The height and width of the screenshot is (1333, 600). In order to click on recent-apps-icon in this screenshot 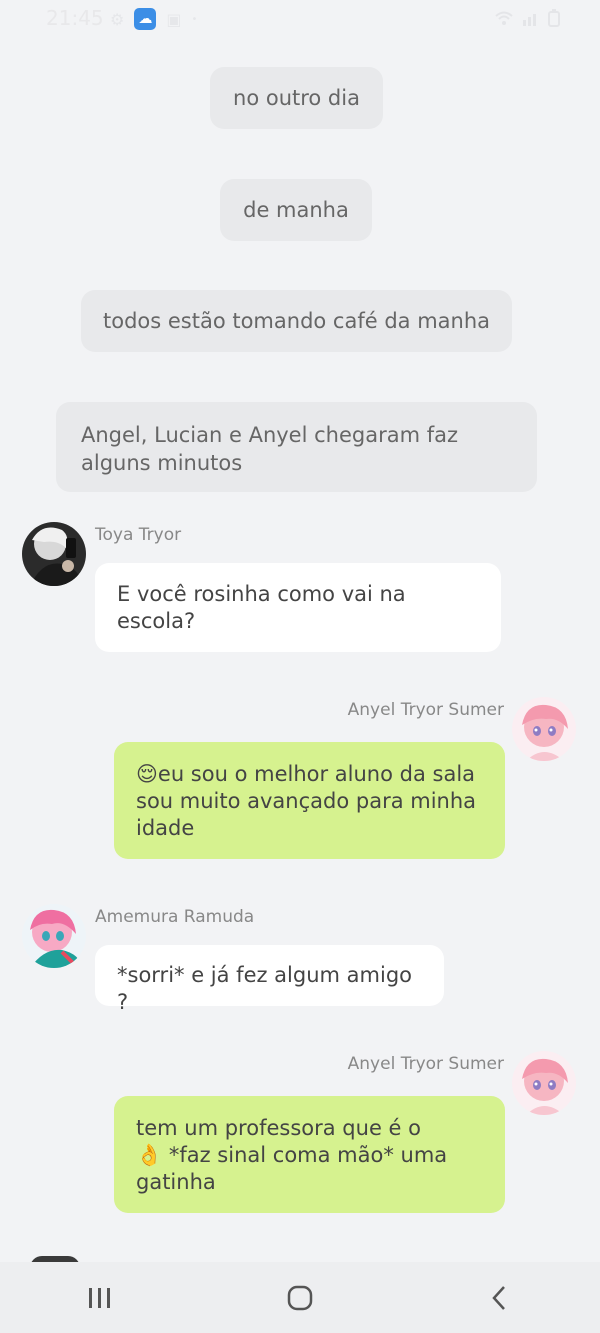, I will do `click(99, 1297)`.